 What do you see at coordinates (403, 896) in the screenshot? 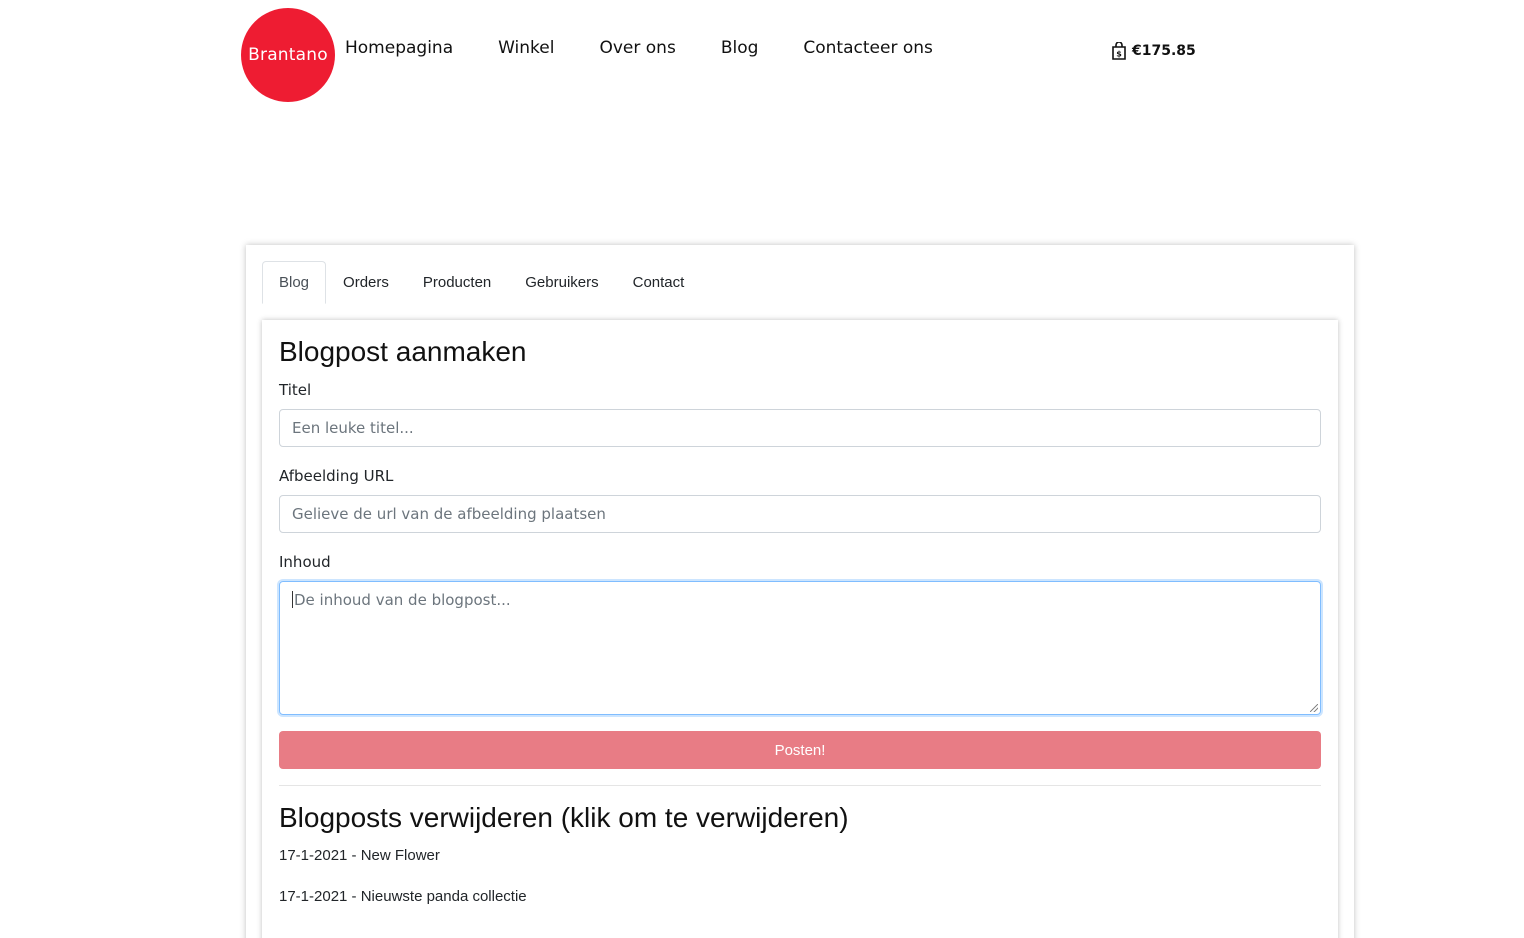
I see `blogpost-item: 17-1-2021 - Nieuwste panda collectie` at bounding box center [403, 896].